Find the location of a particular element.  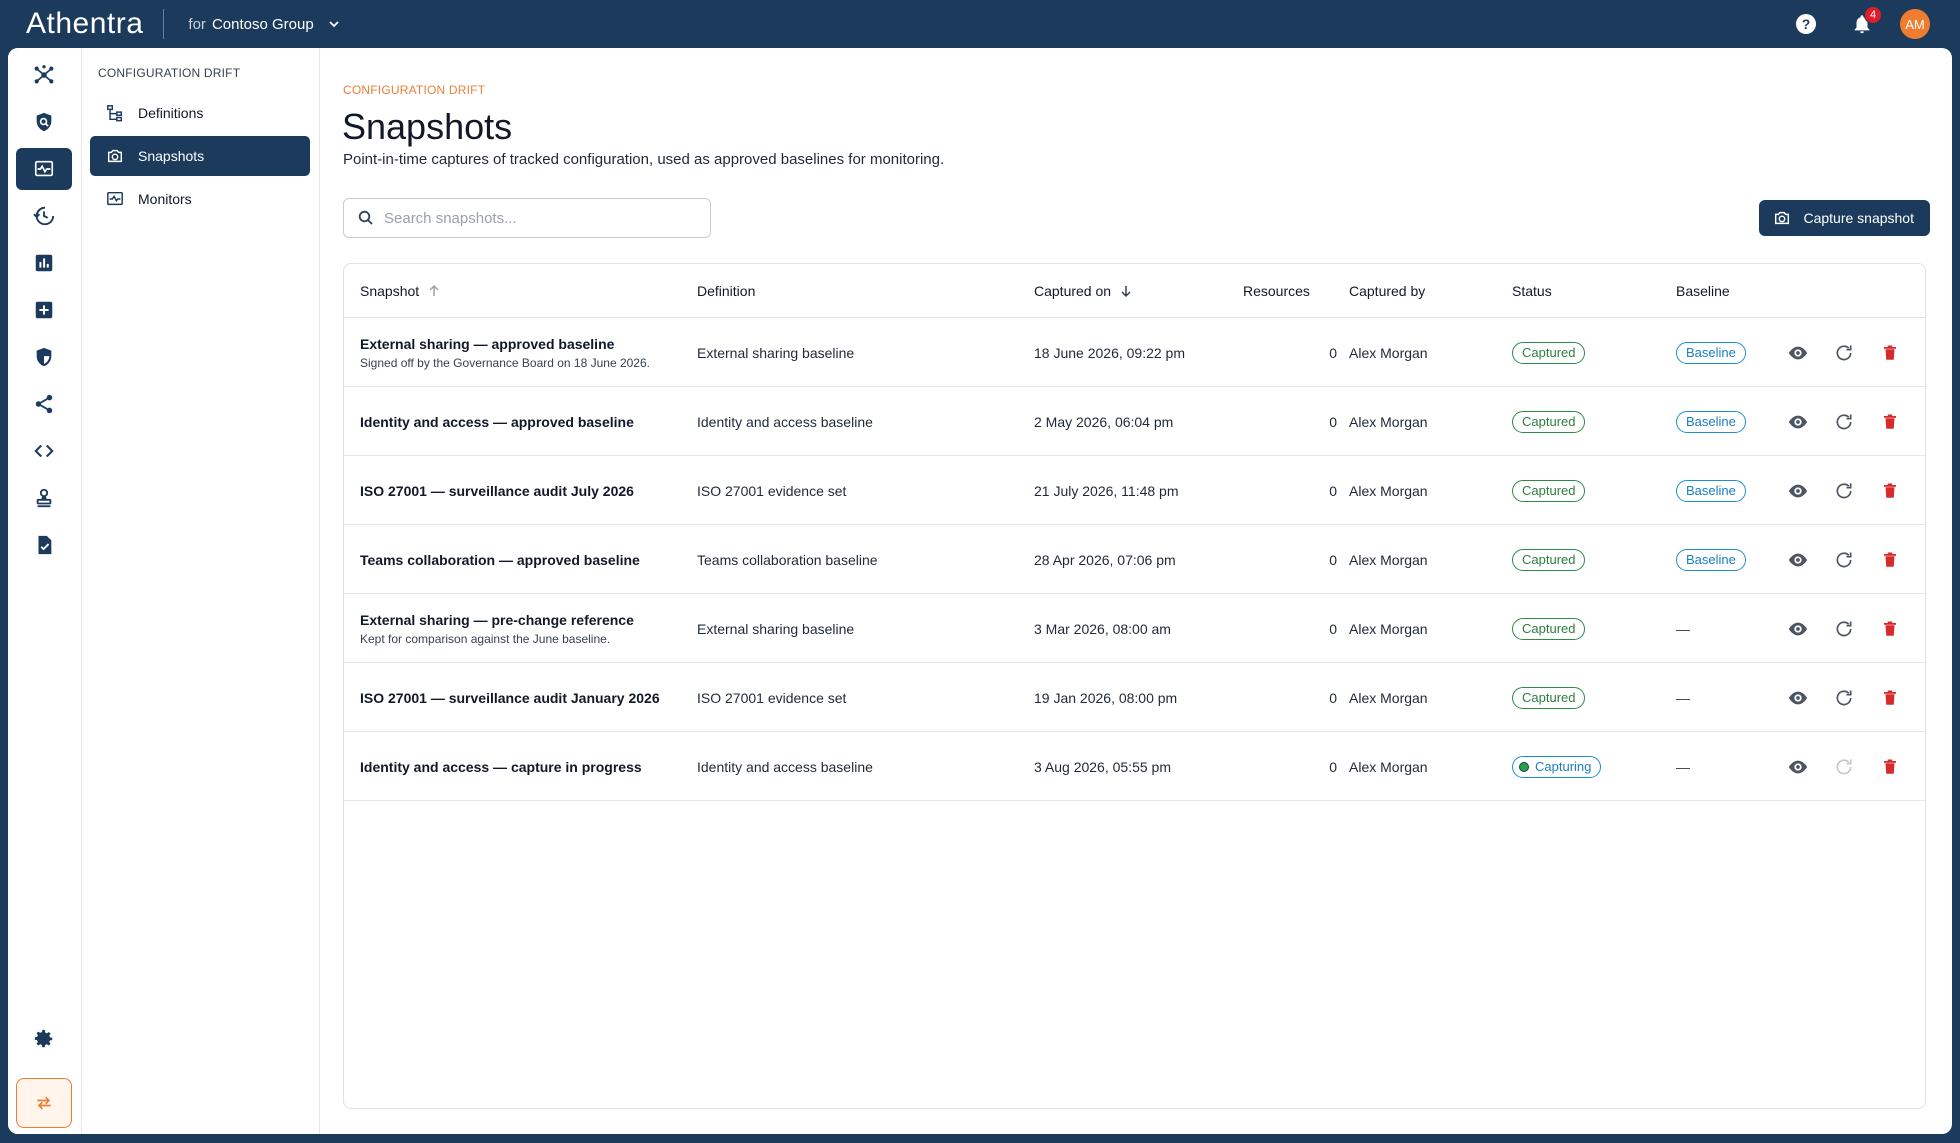

rail-item-code is located at coordinates (44, 451).